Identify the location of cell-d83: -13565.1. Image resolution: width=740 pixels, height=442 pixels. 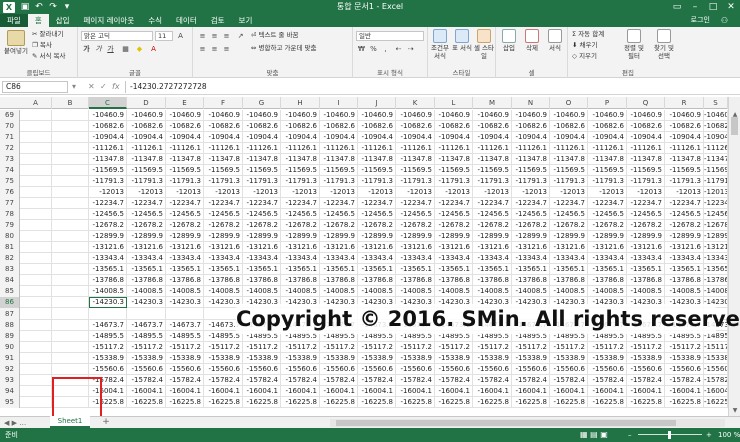
(146, 269).